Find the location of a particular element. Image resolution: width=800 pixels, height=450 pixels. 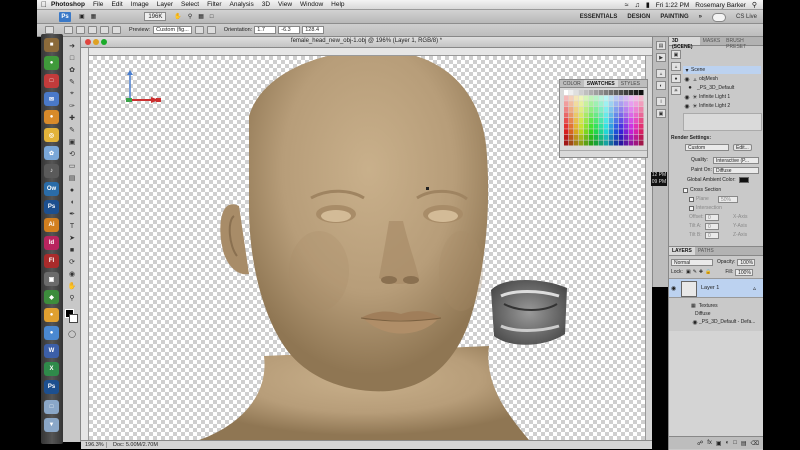

search-field is located at coordinates (718, 17).